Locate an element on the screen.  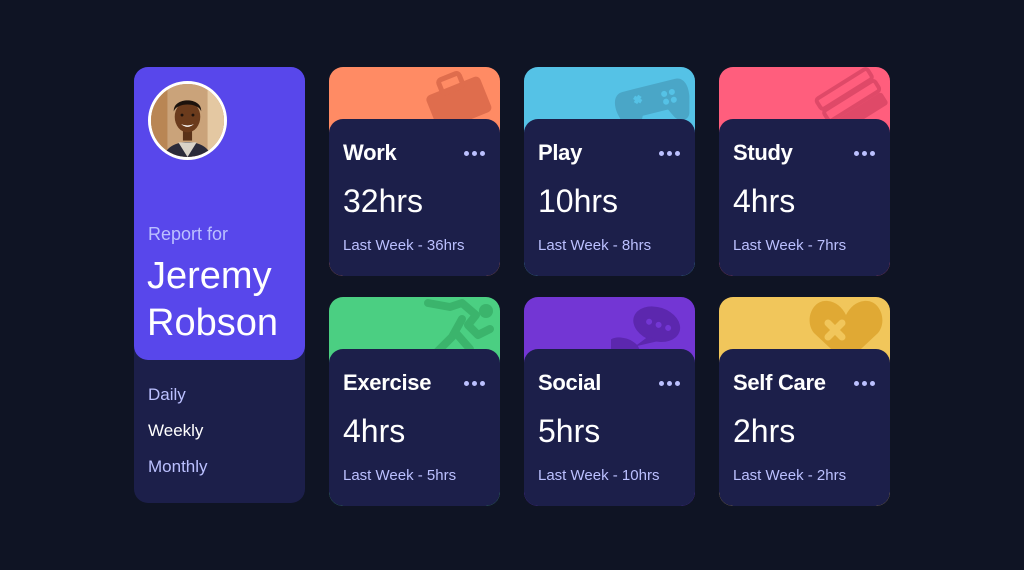
current-hours: 5hrs is located at coordinates (569, 431).